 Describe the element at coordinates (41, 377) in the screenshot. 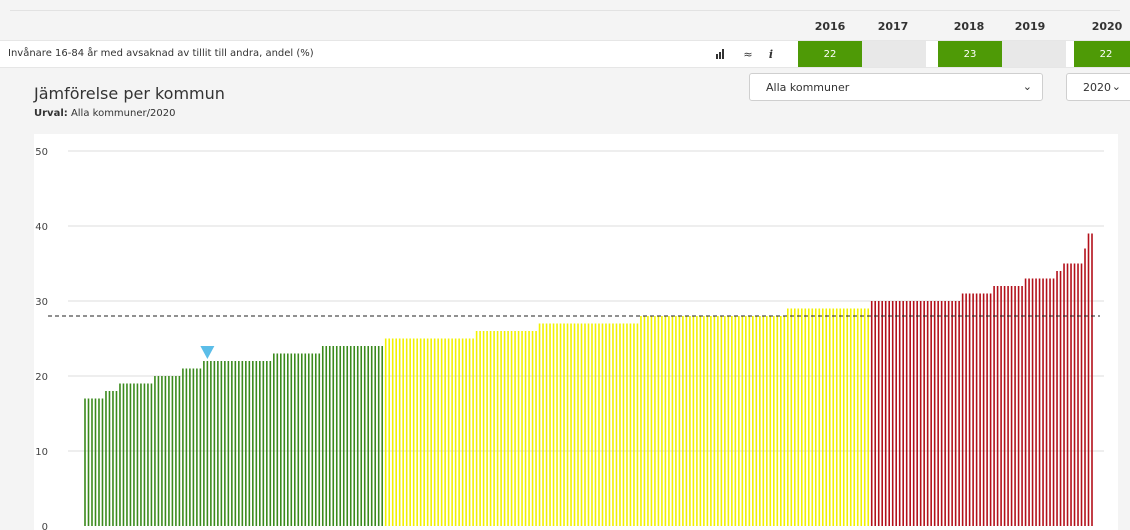

I see `y-tick-label: 20` at that location.